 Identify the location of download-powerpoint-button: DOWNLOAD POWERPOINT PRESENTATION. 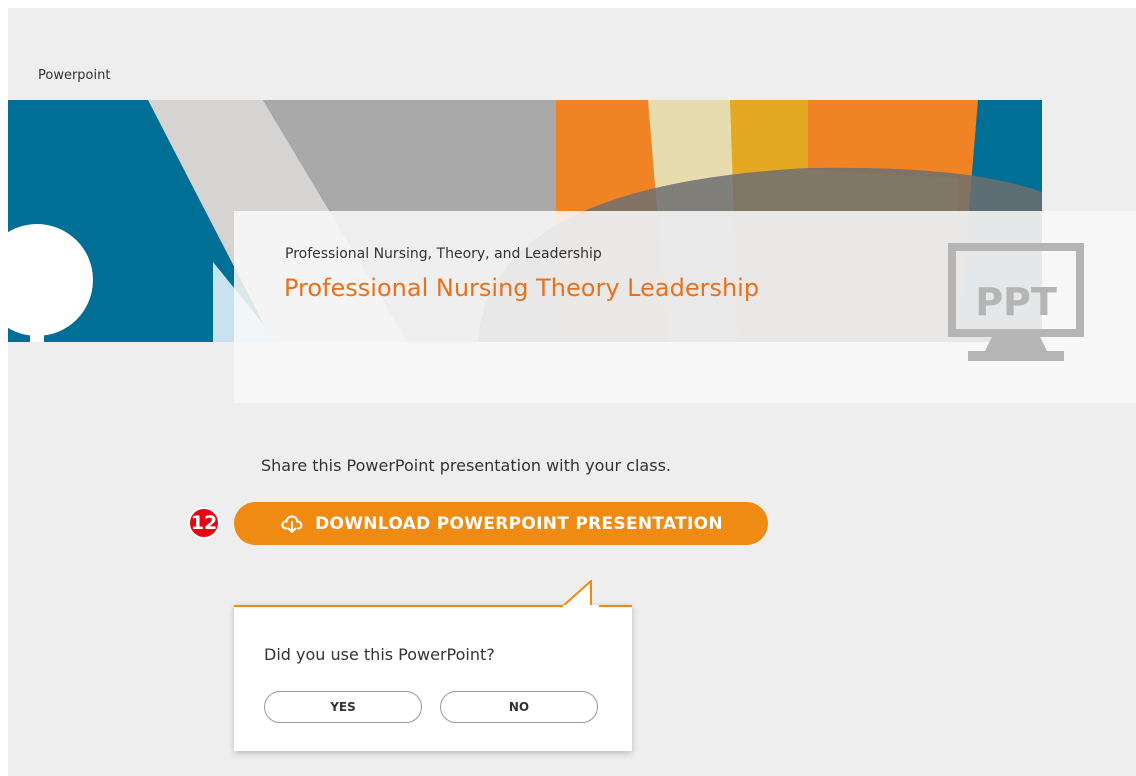
(501, 523).